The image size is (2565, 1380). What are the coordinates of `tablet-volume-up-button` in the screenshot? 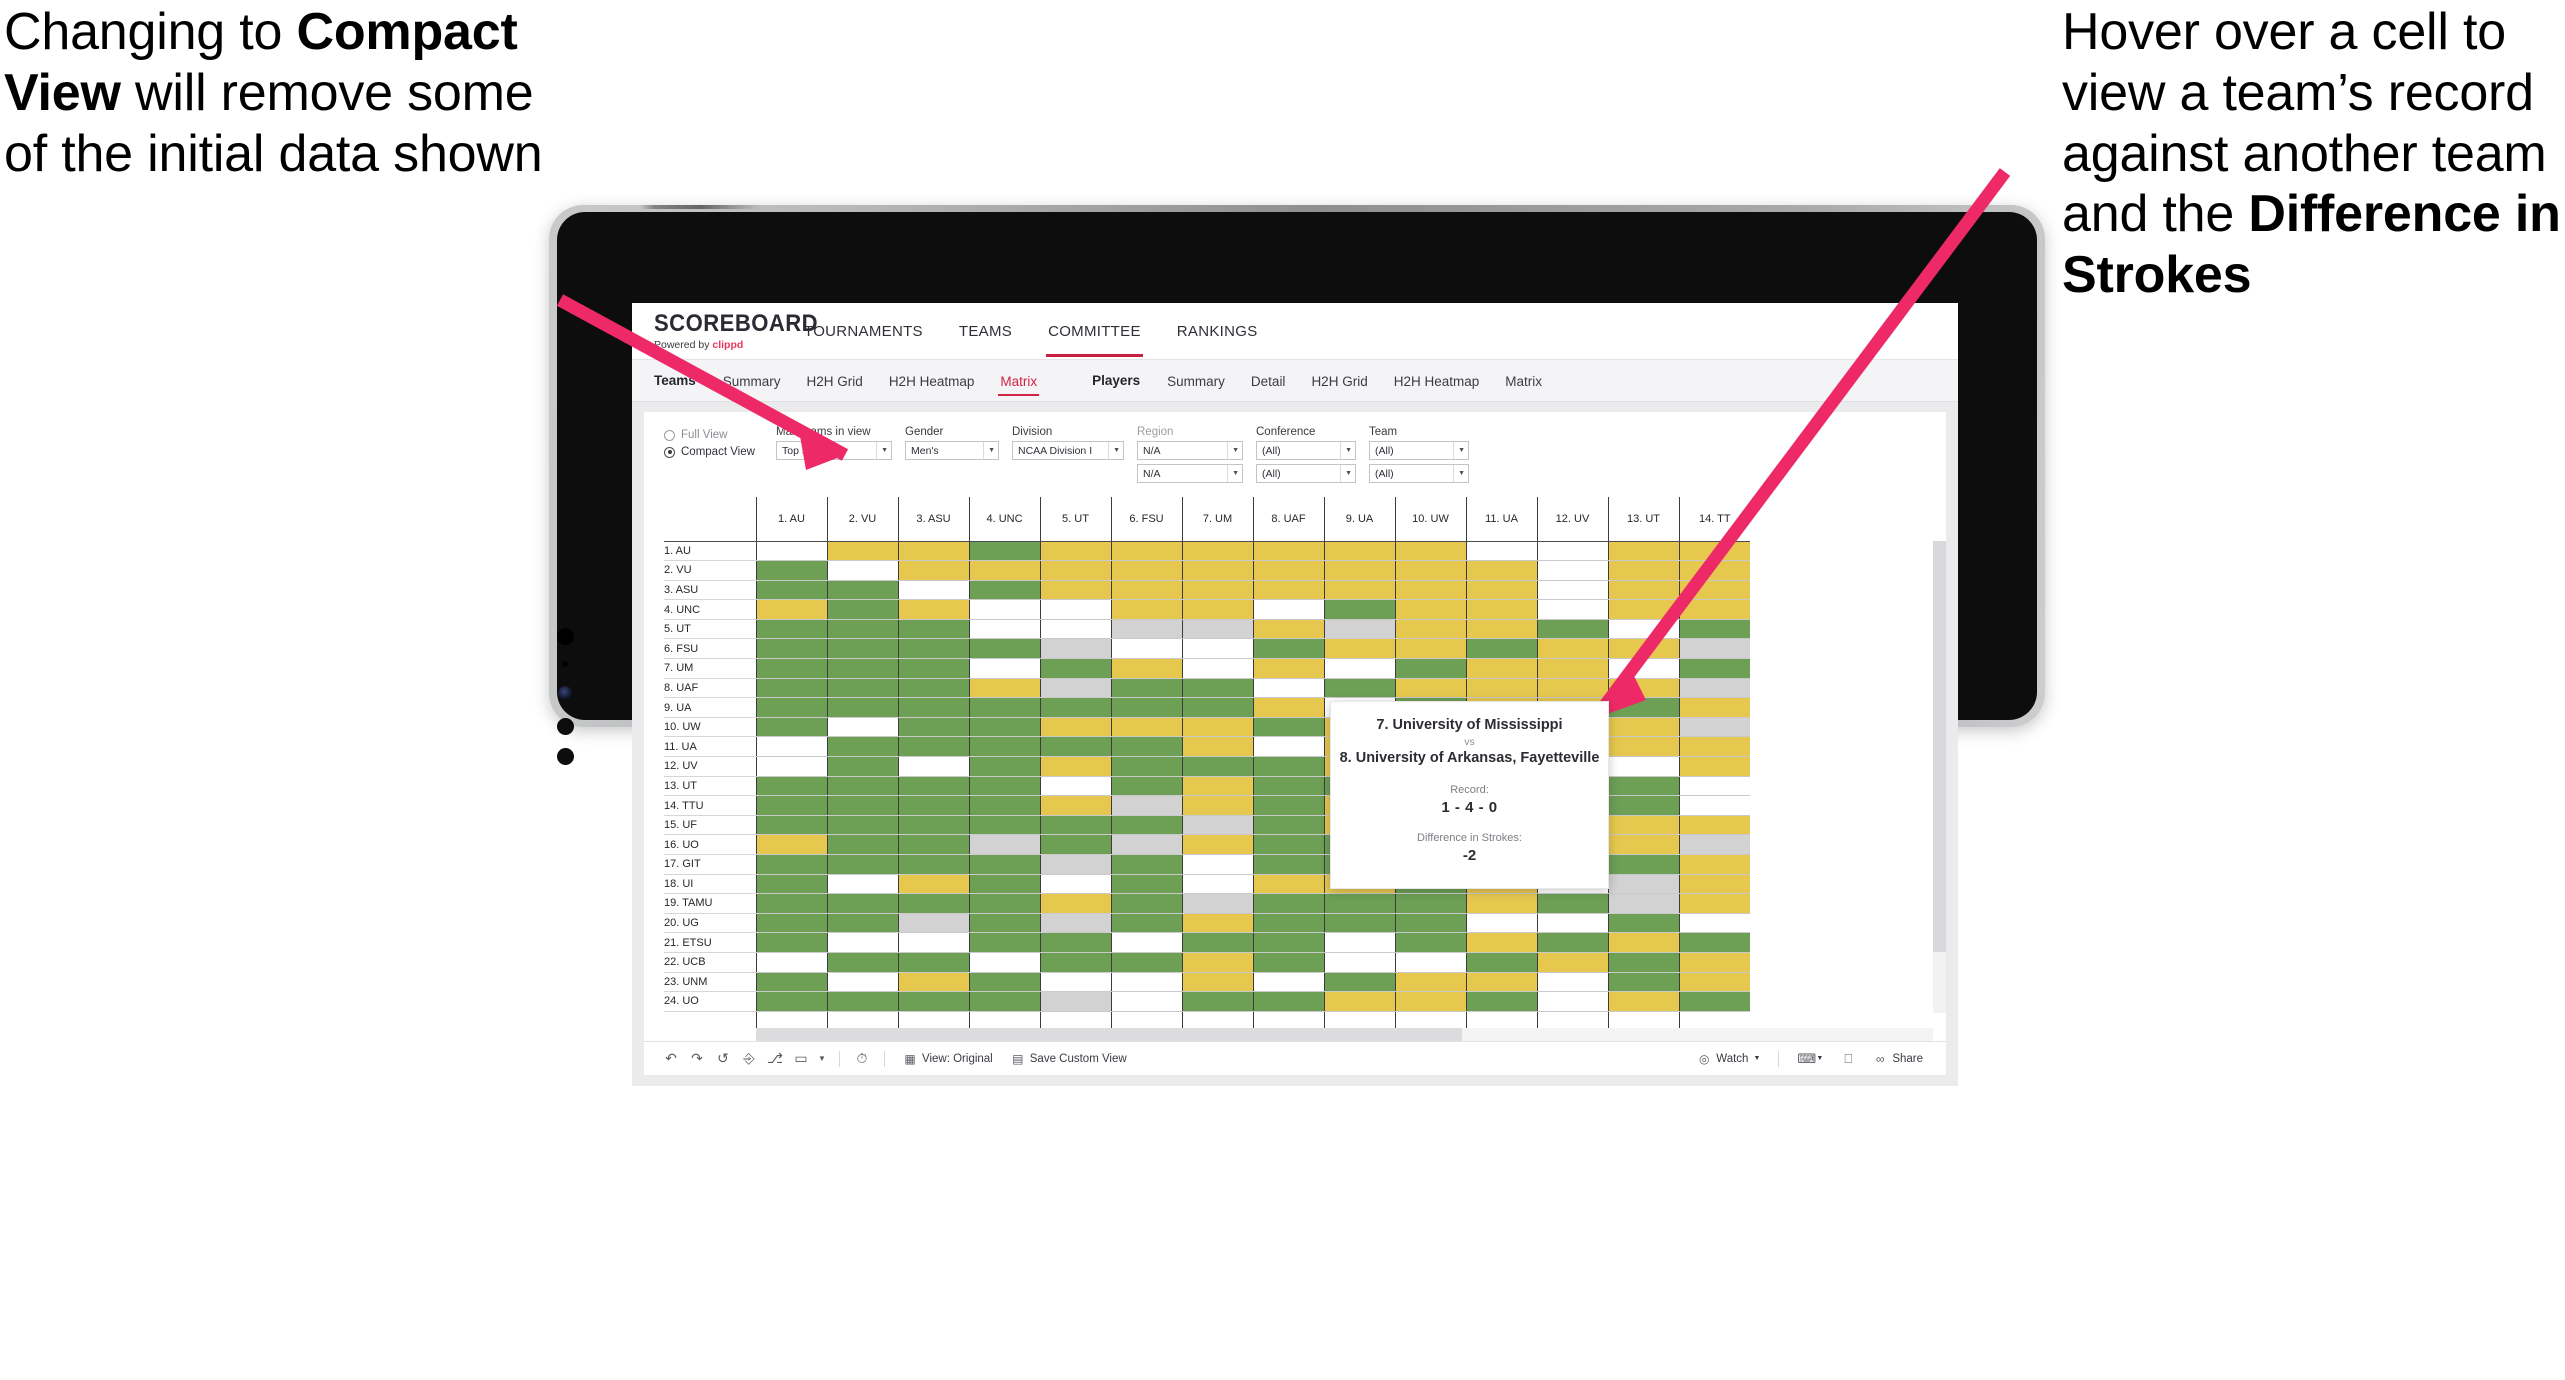 It's located at (565, 726).